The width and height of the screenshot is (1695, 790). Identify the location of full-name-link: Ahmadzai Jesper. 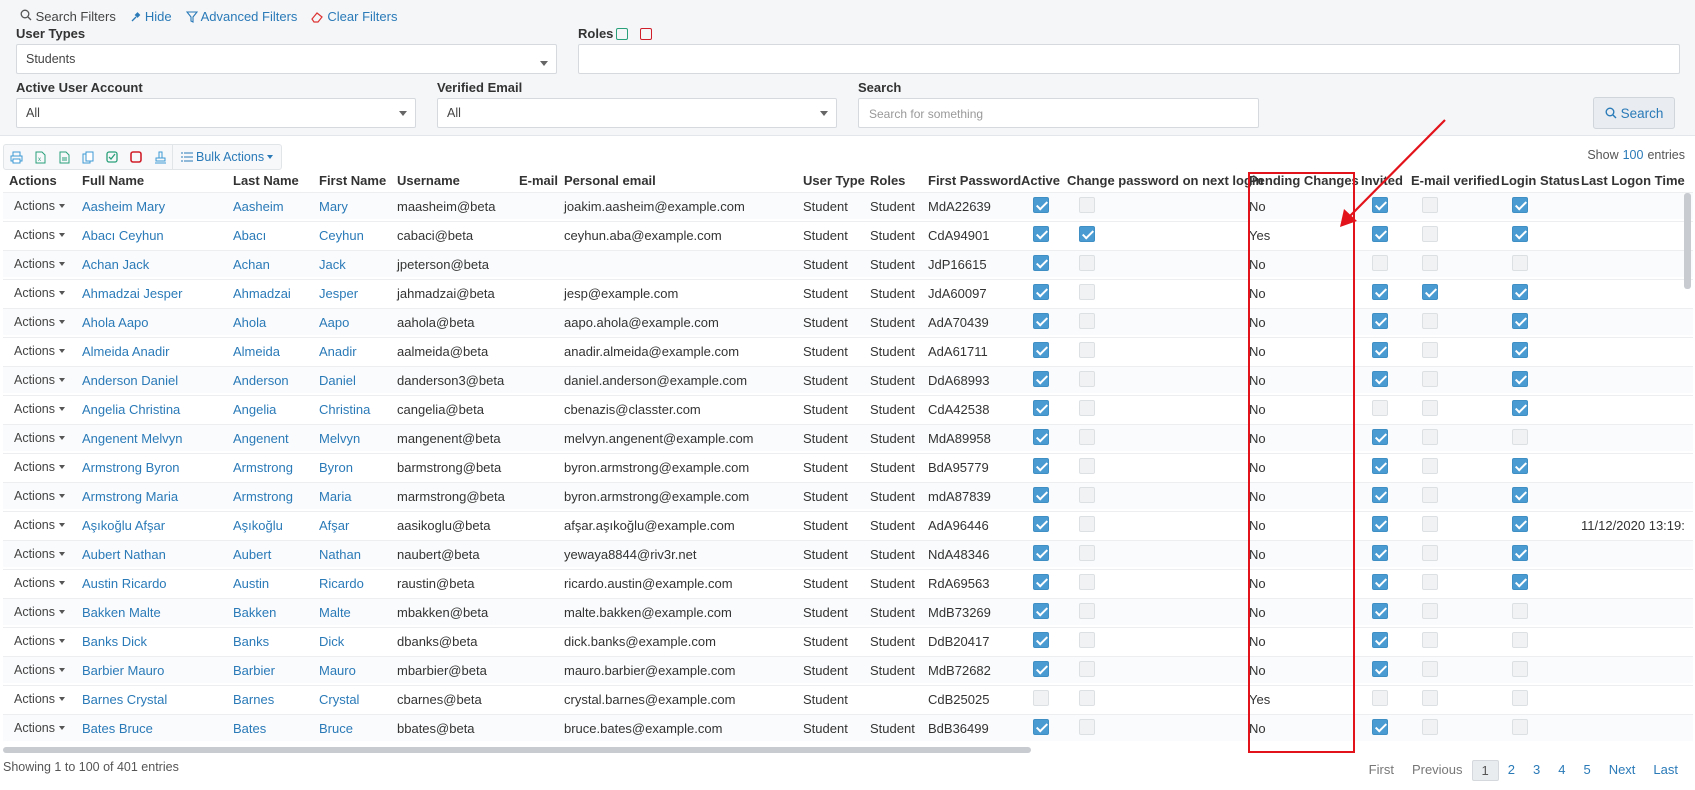
(132, 293).